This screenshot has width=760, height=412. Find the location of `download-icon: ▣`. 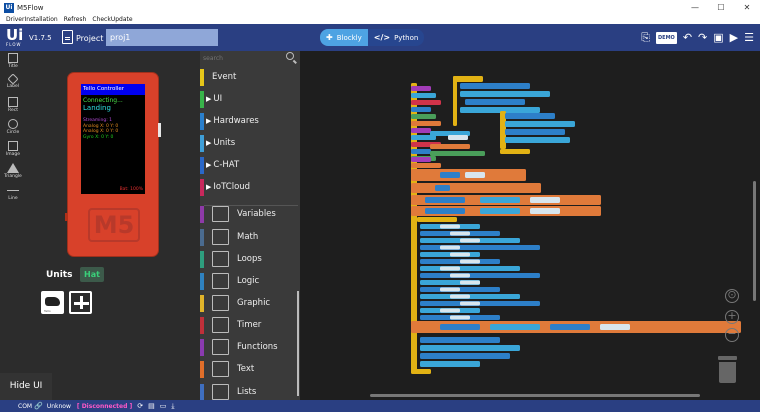

download-icon: ▣ is located at coordinates (718, 37).